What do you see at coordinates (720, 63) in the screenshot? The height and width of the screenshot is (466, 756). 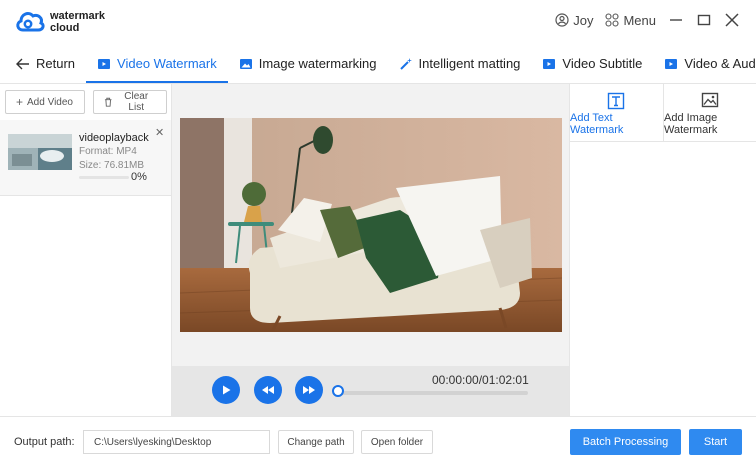 I see `tab-label: Video & Audio Sepa` at bounding box center [720, 63].